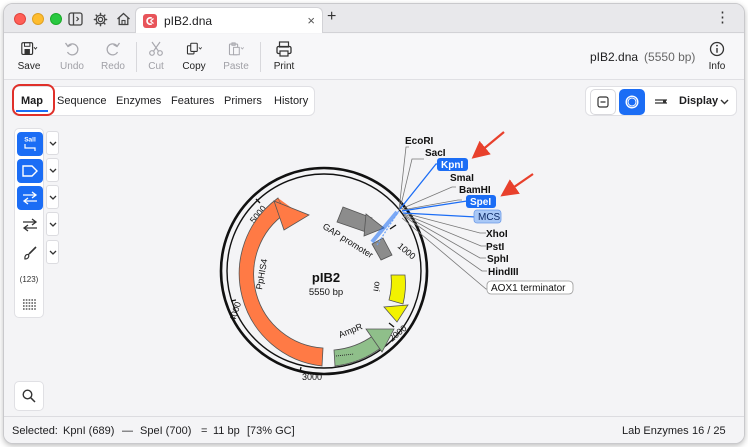  Describe the element at coordinates (127, 431) in the screenshot. I see `selection-dash: —` at that location.